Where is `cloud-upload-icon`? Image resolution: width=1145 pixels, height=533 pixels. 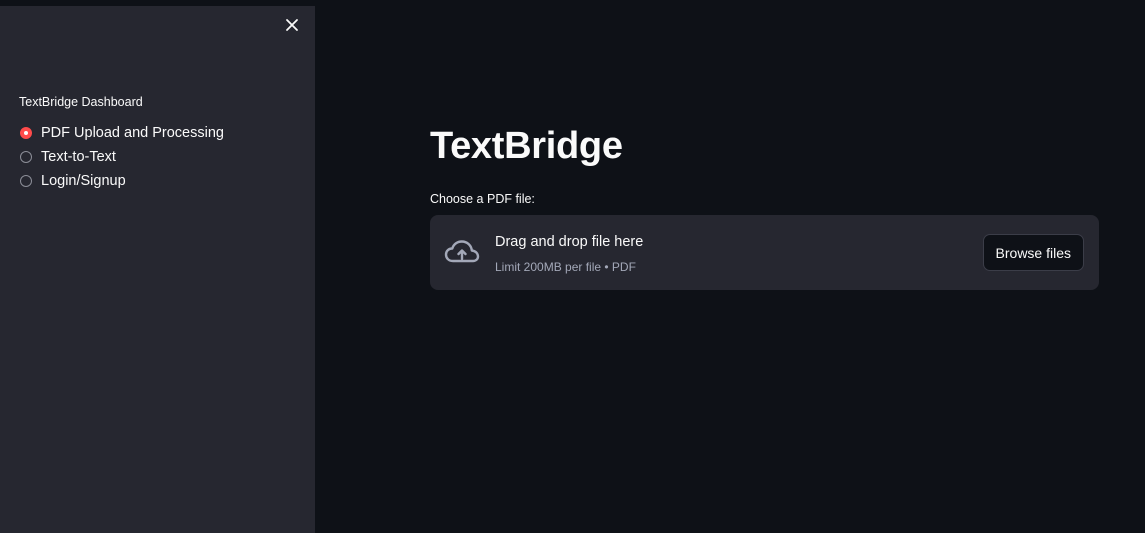 cloud-upload-icon is located at coordinates (462, 251).